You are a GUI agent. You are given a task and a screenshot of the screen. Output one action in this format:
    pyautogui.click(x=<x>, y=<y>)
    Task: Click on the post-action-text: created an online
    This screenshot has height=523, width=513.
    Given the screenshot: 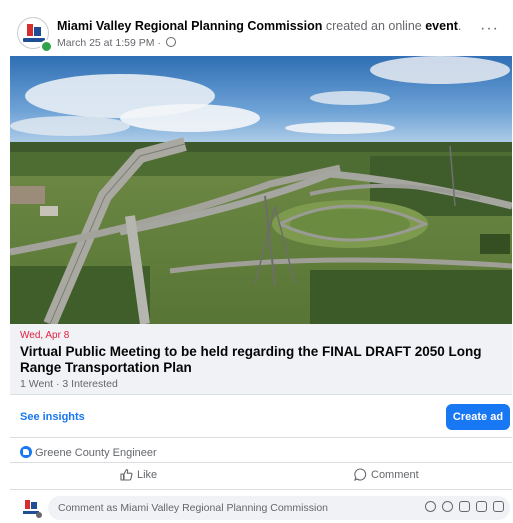 What is the action you would take?
    pyautogui.click(x=373, y=26)
    